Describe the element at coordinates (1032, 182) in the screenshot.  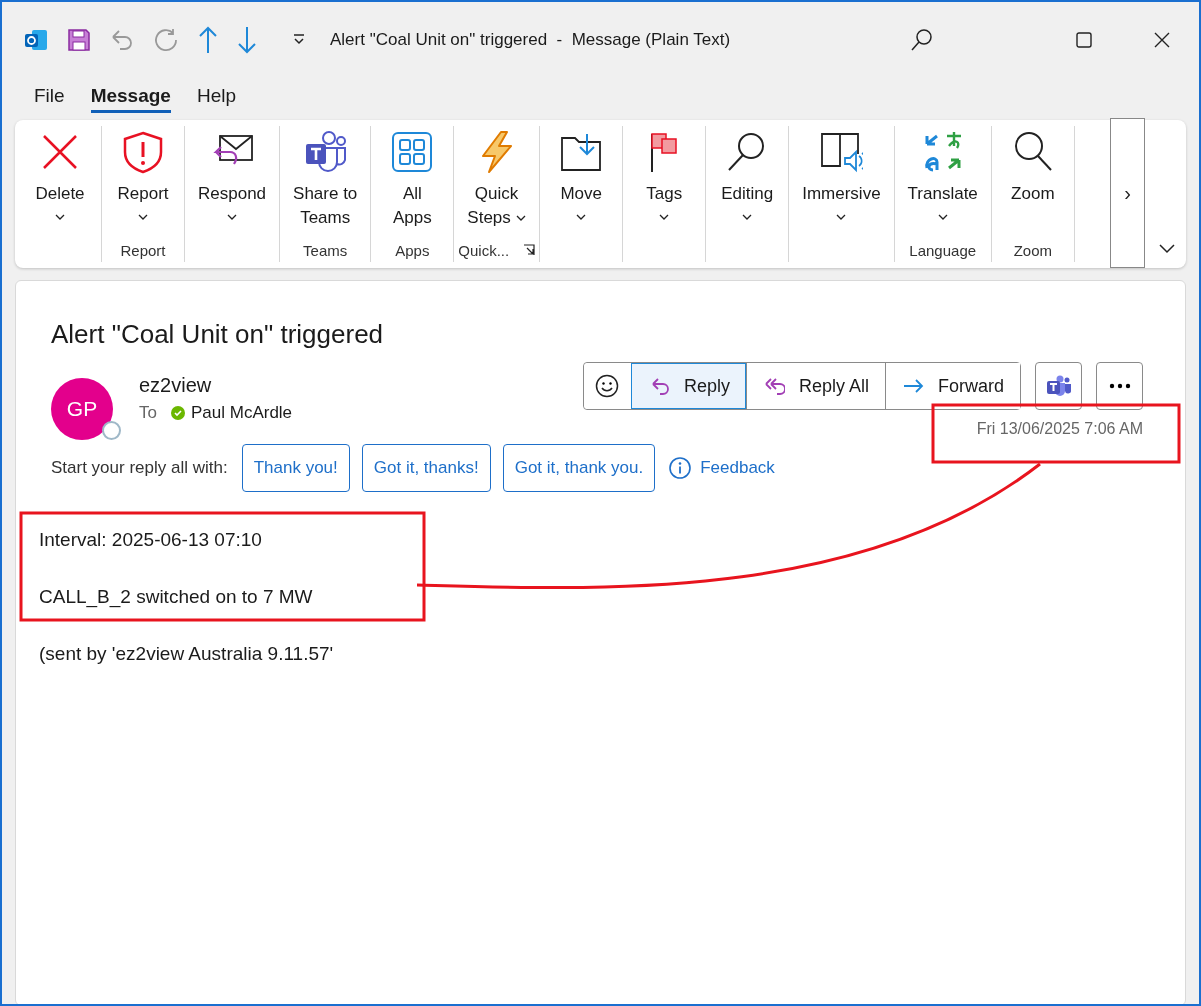
I see `ribbon-button: Zoom` at that location.